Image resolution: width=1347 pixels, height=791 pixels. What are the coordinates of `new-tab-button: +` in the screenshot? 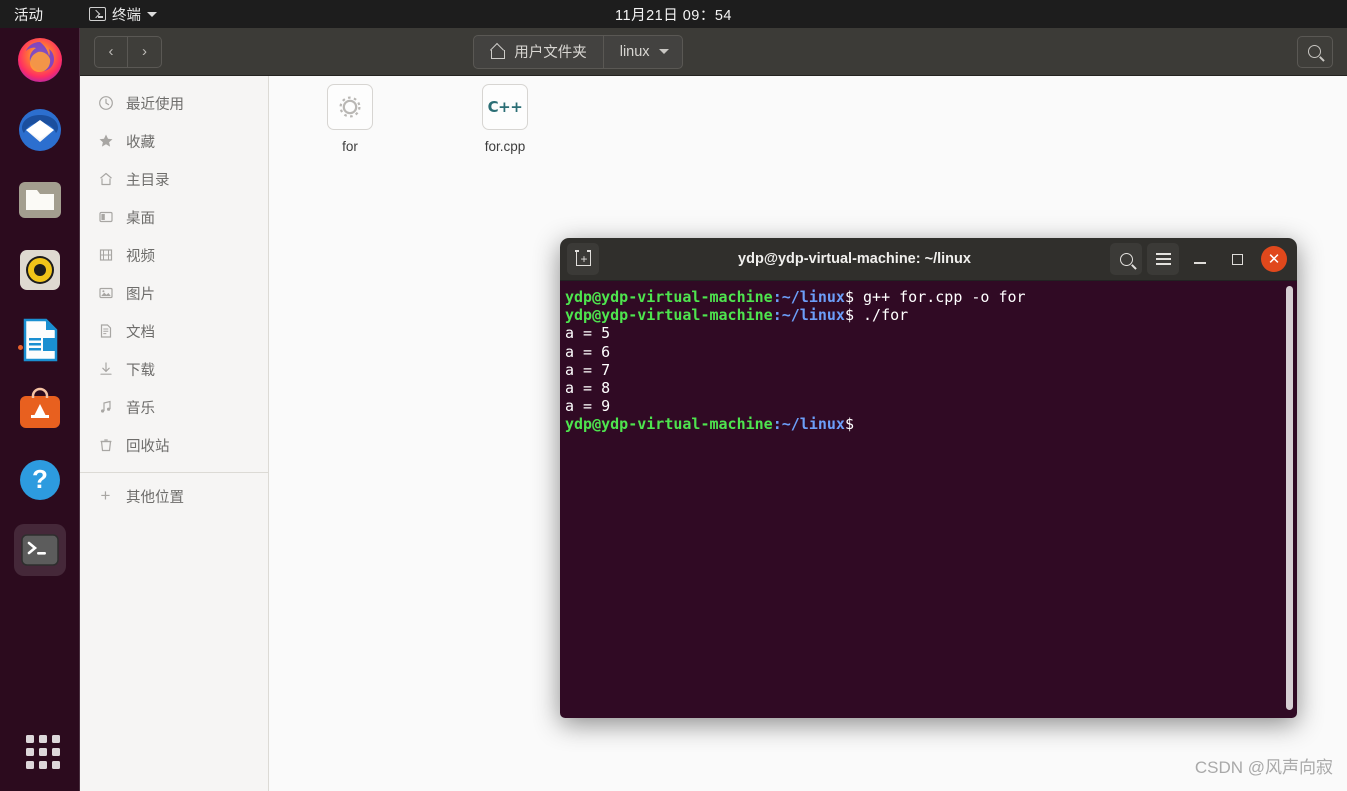 It's located at (583, 259).